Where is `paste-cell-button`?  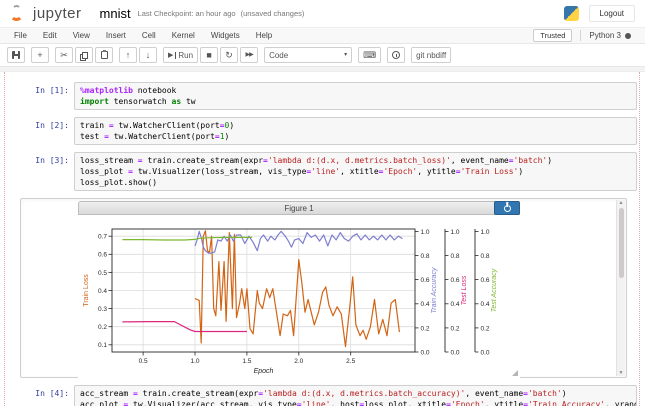 paste-cell-button is located at coordinates (104, 55).